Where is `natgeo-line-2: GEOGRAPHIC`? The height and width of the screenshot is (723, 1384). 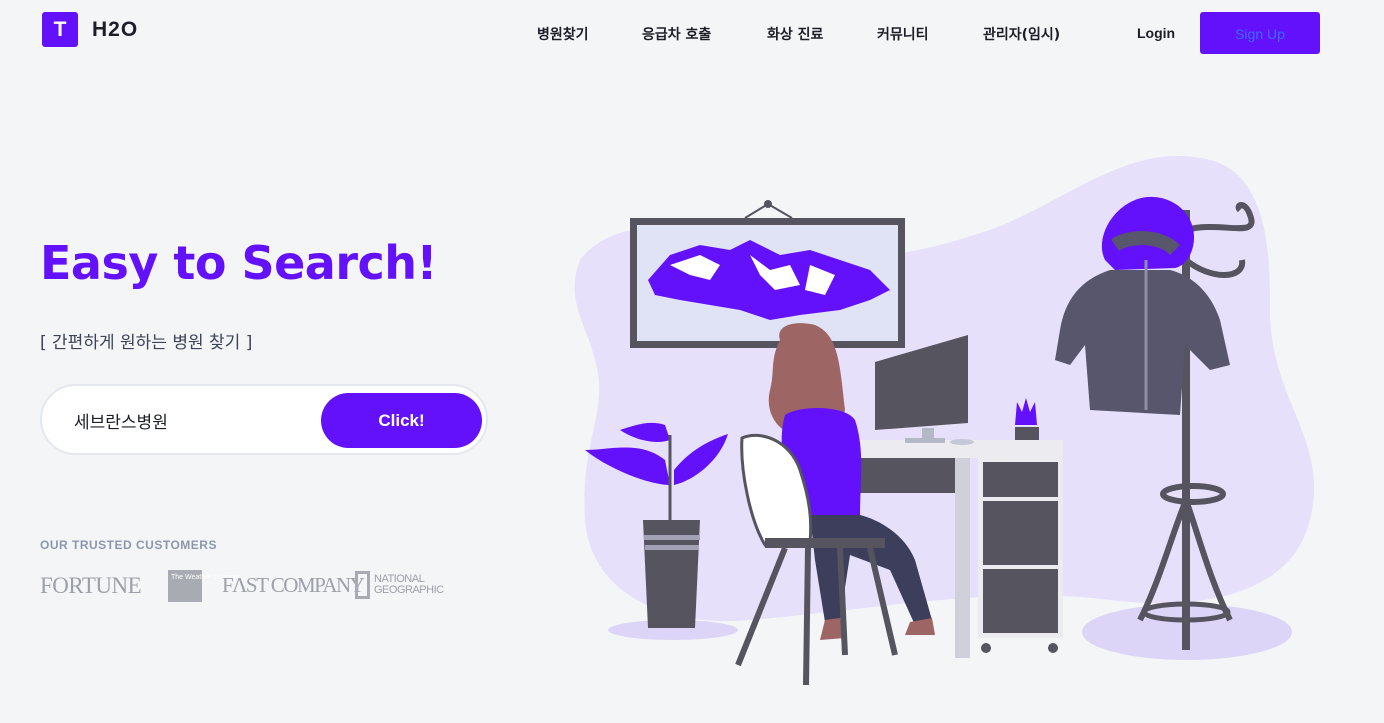
natgeo-line-2: GEOGRAPHIC is located at coordinates (409, 590).